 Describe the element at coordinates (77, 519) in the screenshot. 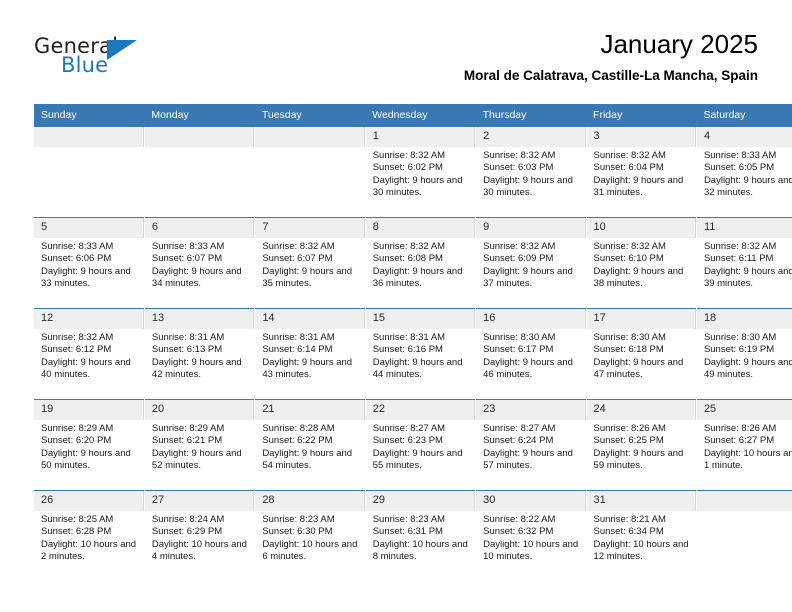

I see `sunrise-text: Sunrise: 8:25 AM` at that location.